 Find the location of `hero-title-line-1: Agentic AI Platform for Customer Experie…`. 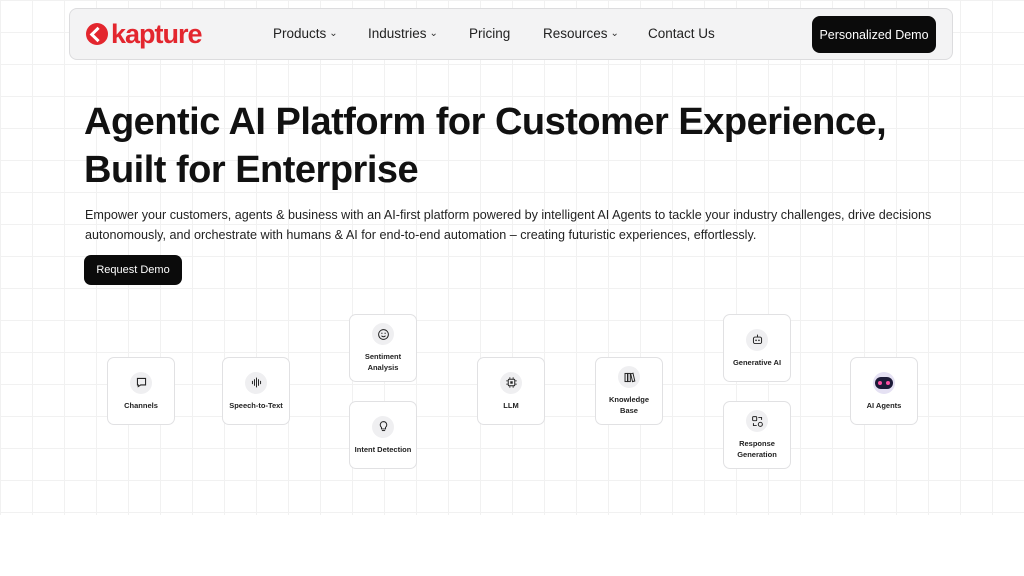

hero-title-line-1: Agentic AI Platform for Customer Experie… is located at coordinates (485, 122).